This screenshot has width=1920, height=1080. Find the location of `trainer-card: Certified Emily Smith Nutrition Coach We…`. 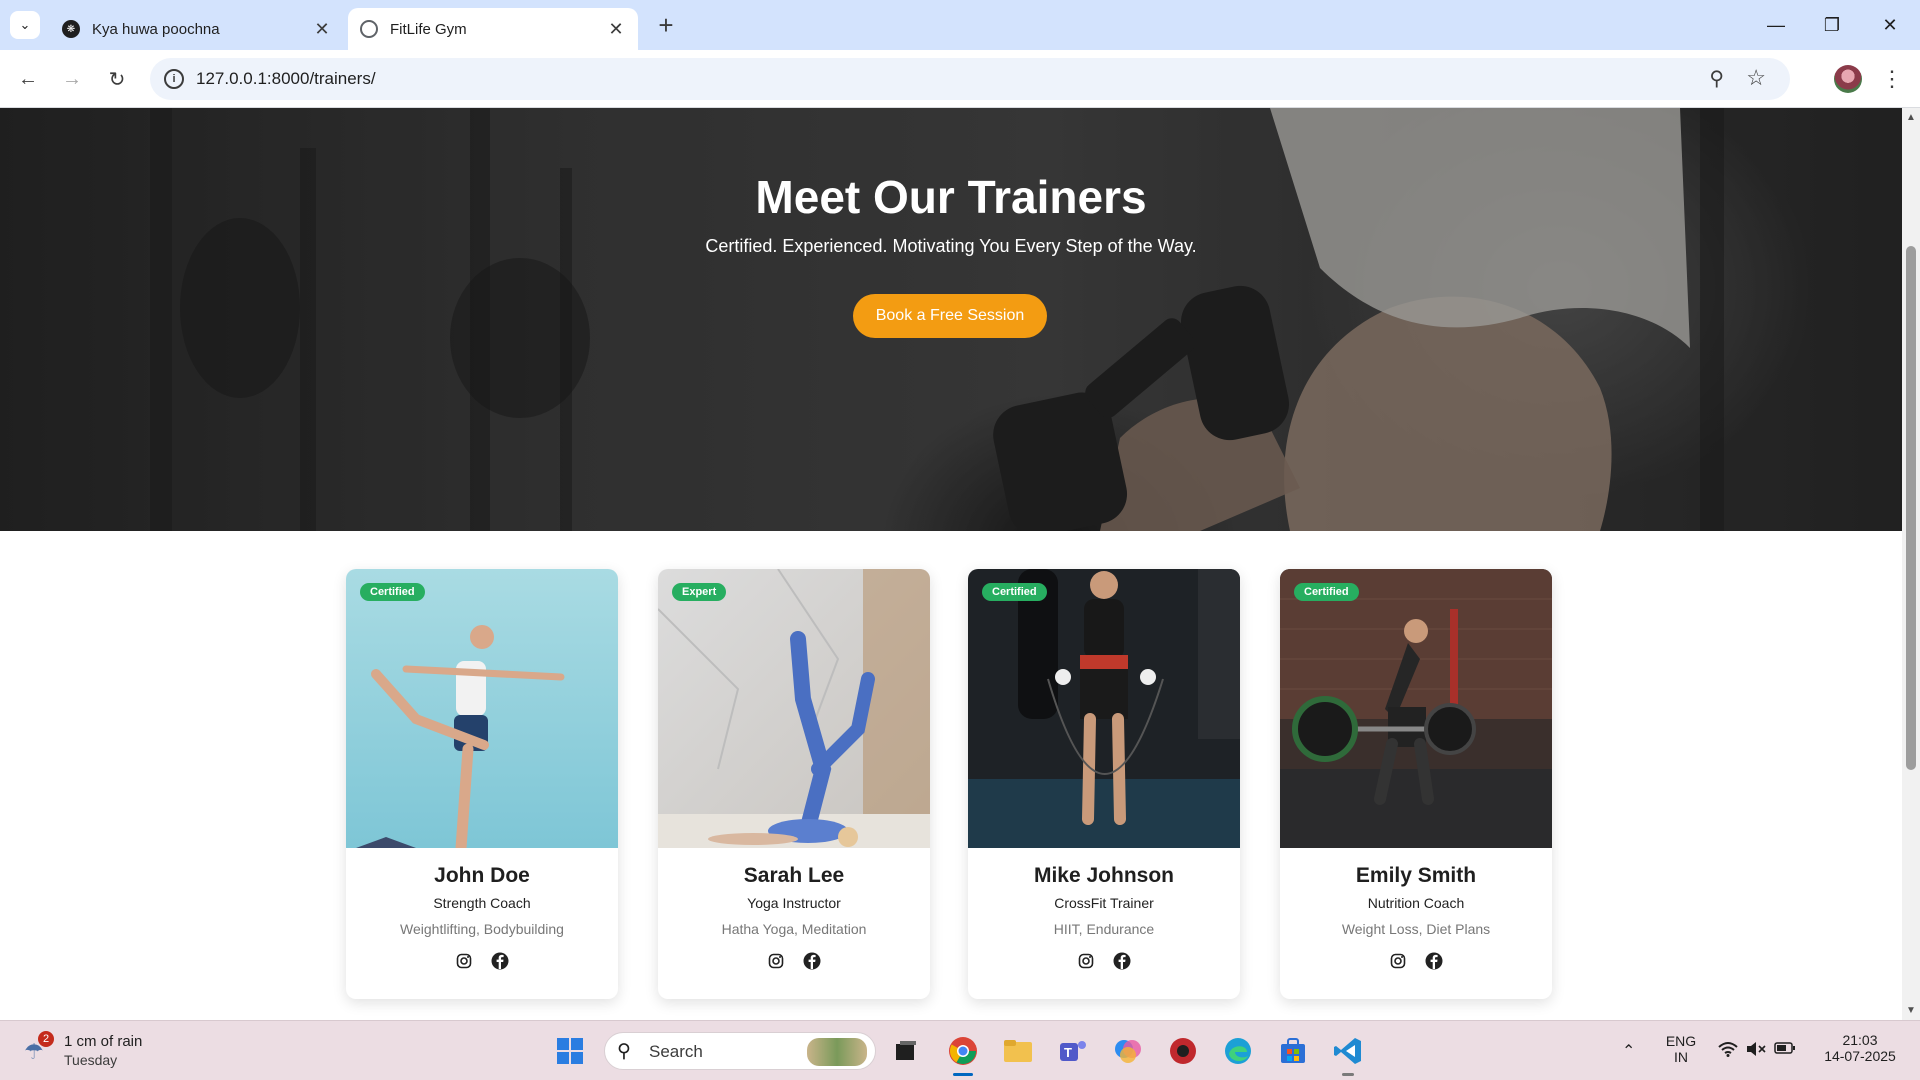

trainer-card: Certified Emily Smith Nutrition Coach We… is located at coordinates (1416, 784).